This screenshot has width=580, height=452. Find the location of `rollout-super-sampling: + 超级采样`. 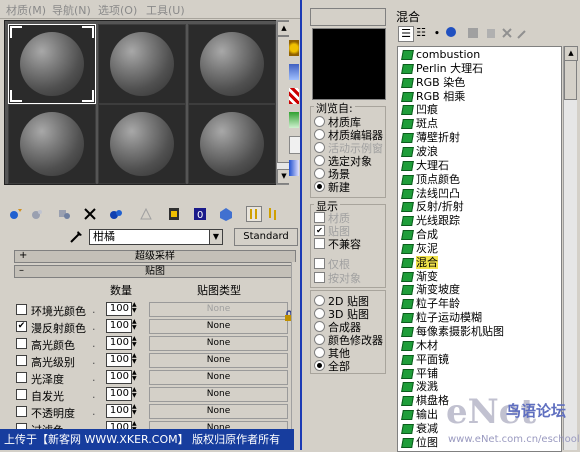

rollout-super-sampling: + 超级采样 is located at coordinates (155, 256).